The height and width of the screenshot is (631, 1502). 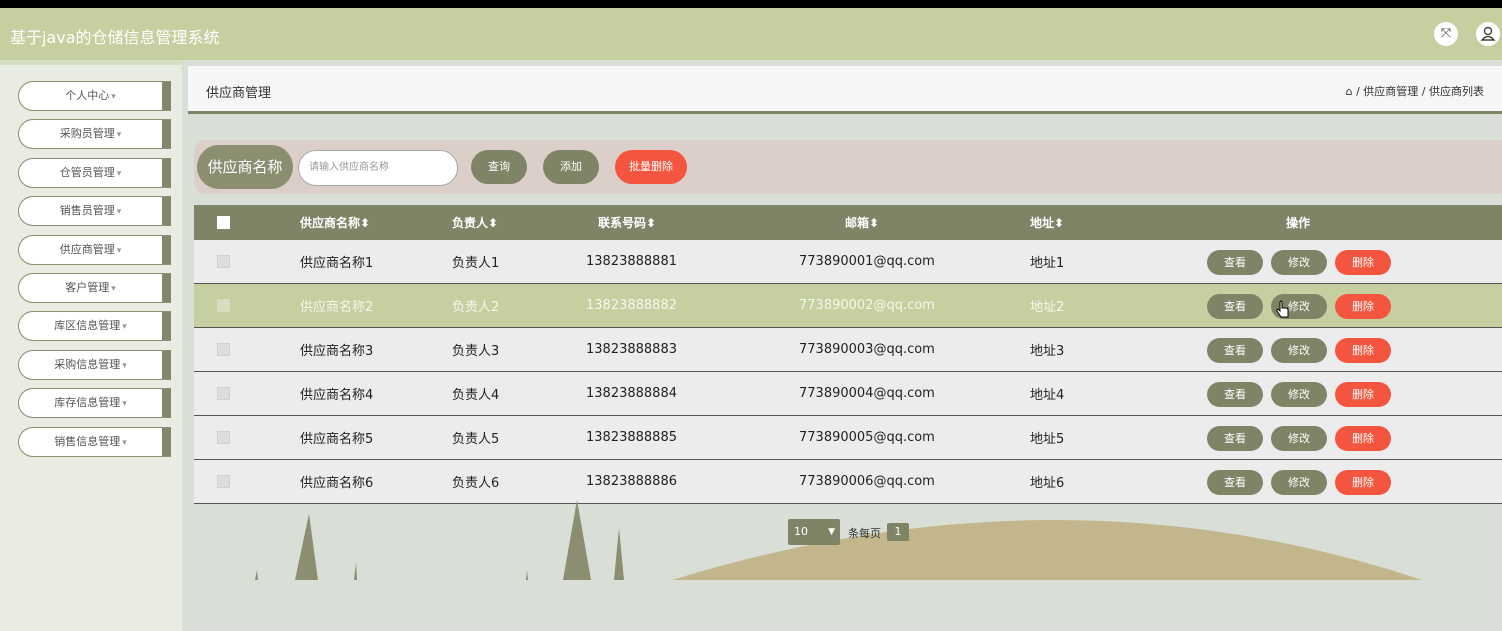 What do you see at coordinates (337, 395) in the screenshot?
I see `table-cell-name: 供应商名称4` at bounding box center [337, 395].